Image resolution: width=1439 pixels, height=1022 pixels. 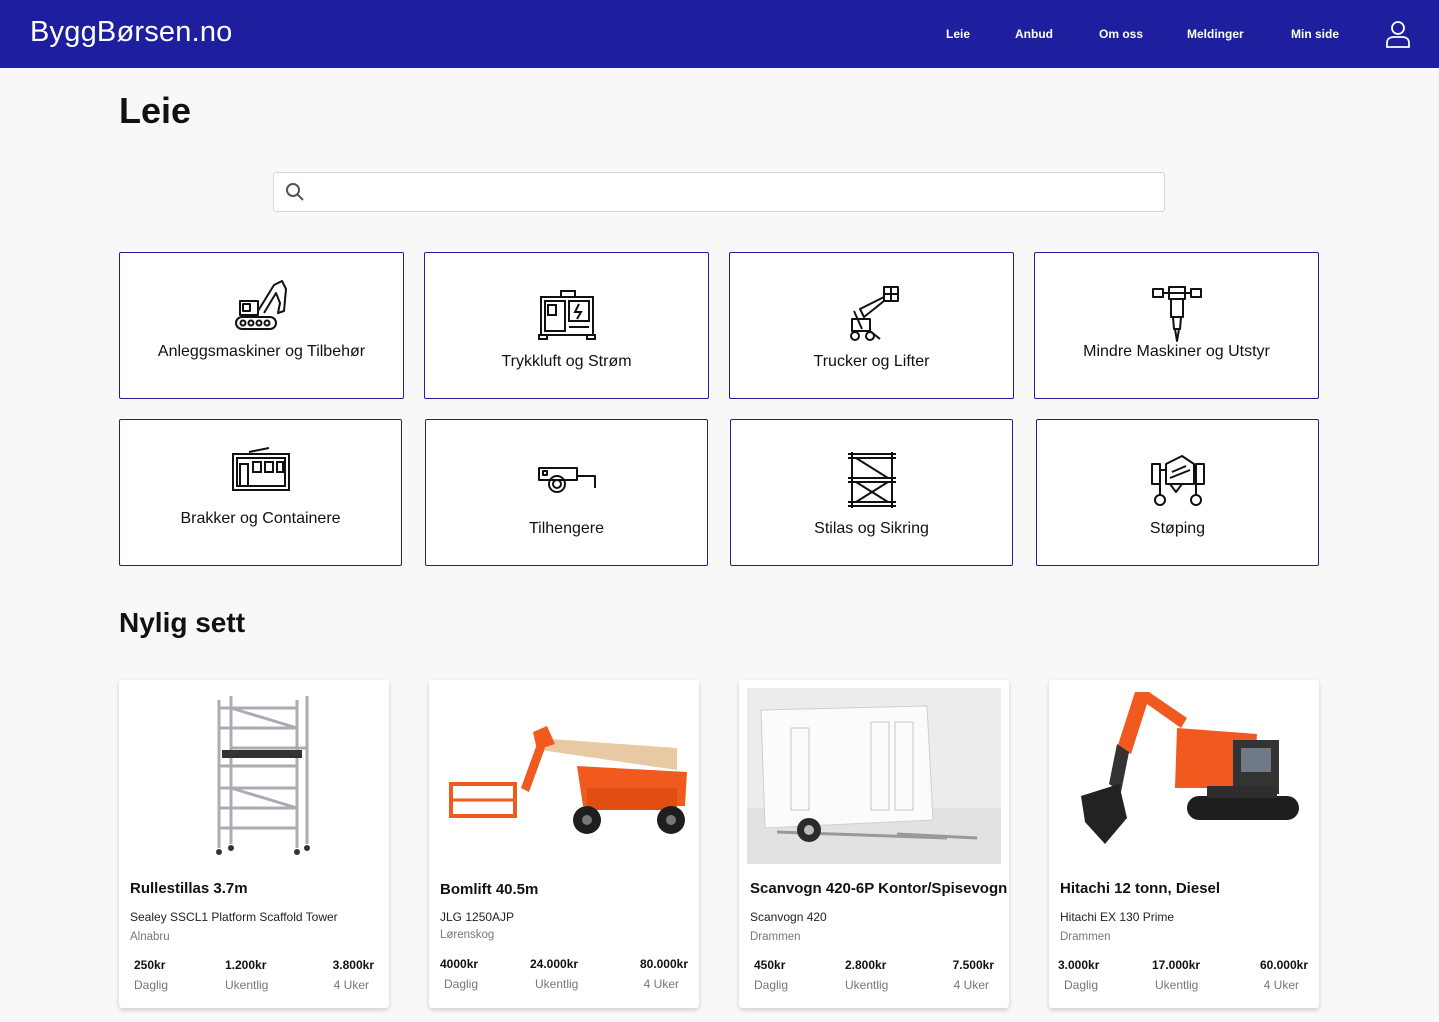 What do you see at coordinates (1079, 965) in the screenshot?
I see `price-daily: 3.000kr` at bounding box center [1079, 965].